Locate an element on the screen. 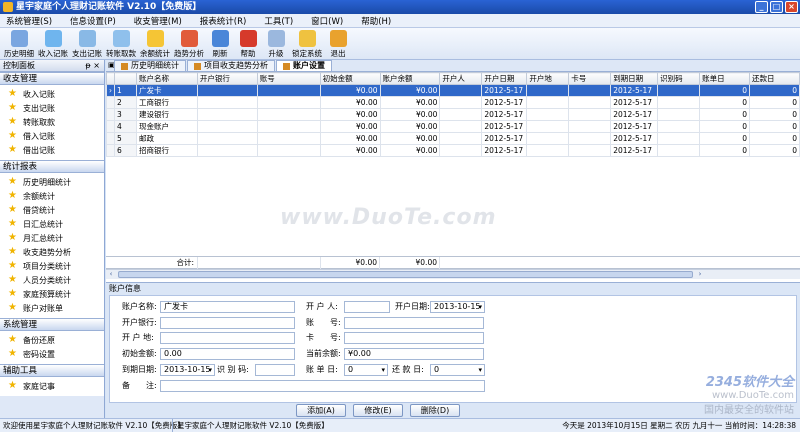  sidebar-item: ★ 项目分类统计 is located at coordinates (52, 266).